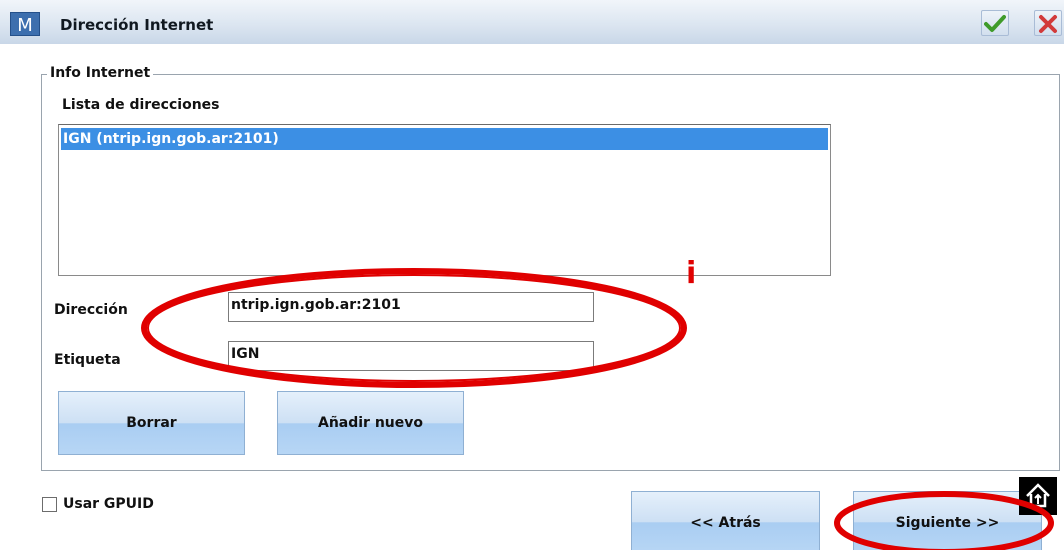  What do you see at coordinates (137, 25) in the screenshot?
I see `window-title: Dirección Internet` at bounding box center [137, 25].